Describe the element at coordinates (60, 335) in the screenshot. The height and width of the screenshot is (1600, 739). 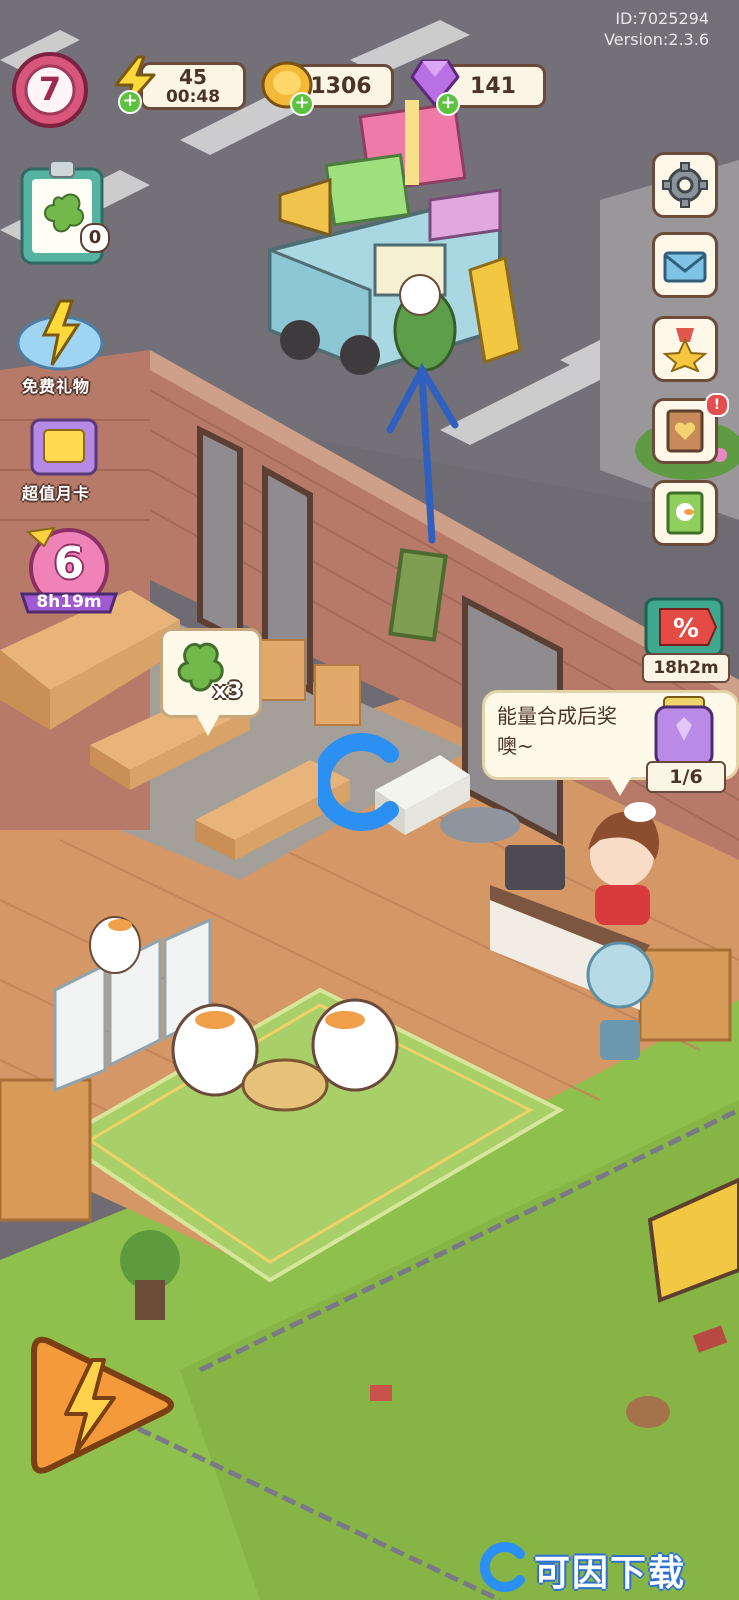
I see `free-gift-icon` at that location.